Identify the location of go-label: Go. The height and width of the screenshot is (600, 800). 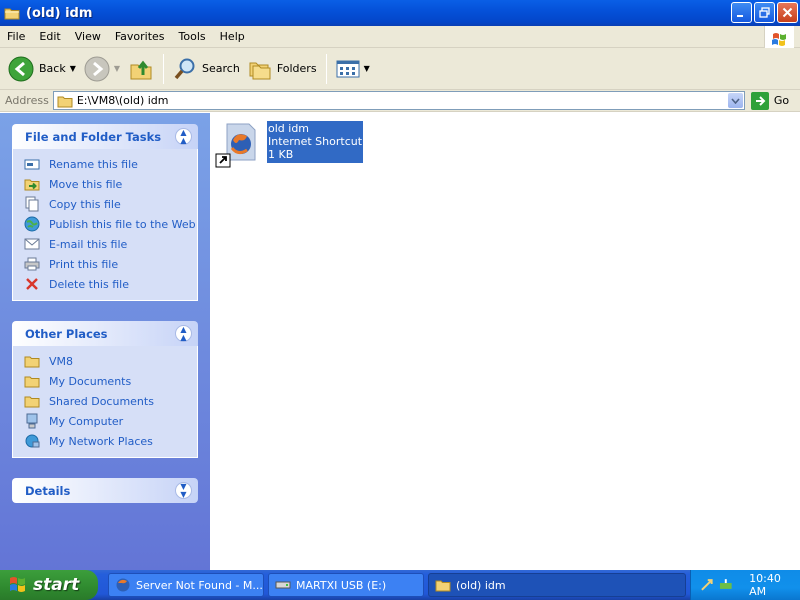
(781, 100).